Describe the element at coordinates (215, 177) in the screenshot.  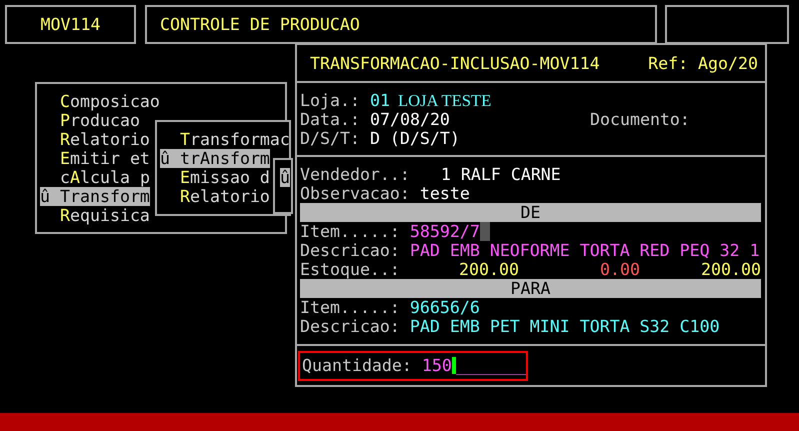
I see `menu-item: Emissao d` at that location.